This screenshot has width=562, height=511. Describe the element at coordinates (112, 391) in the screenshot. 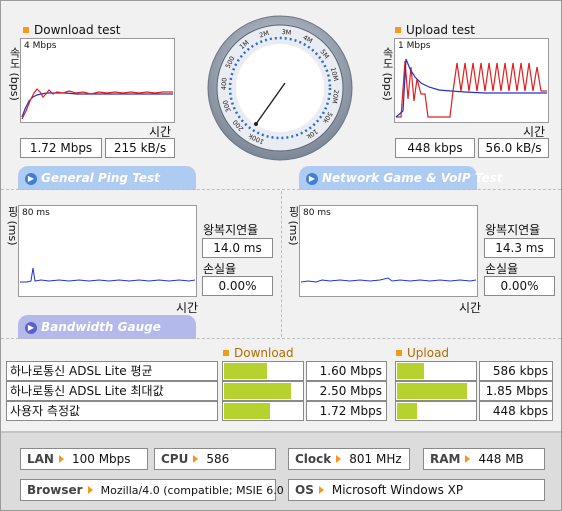

I see `bandwidth-row-label: 하나로통신 ADSL Lite 최대값` at that location.